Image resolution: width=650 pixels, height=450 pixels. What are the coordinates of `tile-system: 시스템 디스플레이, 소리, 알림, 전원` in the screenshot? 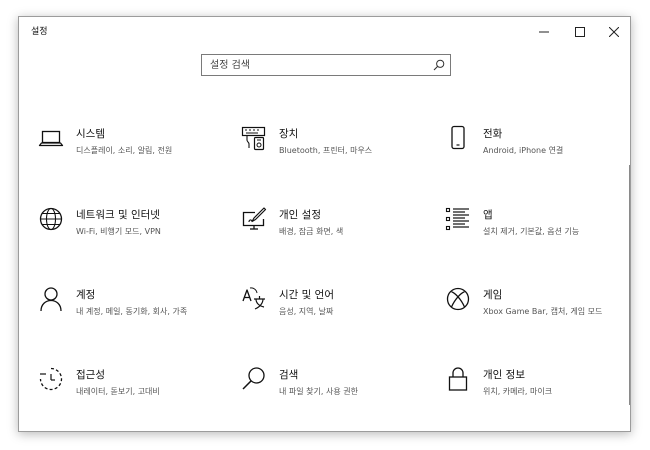 It's located at (128, 155).